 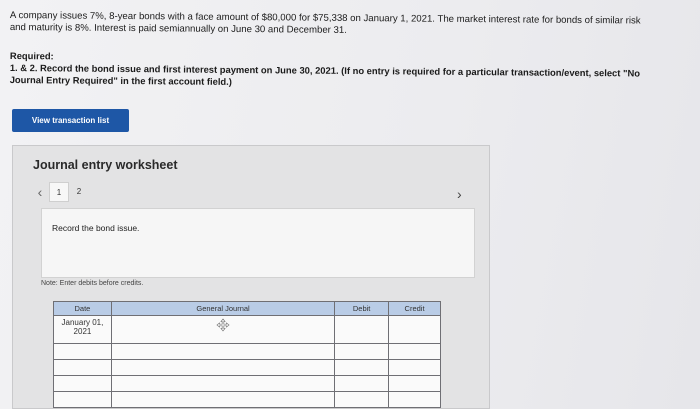 I want to click on worksheet-pager: ‹ 1 2, so click(x=60, y=192).